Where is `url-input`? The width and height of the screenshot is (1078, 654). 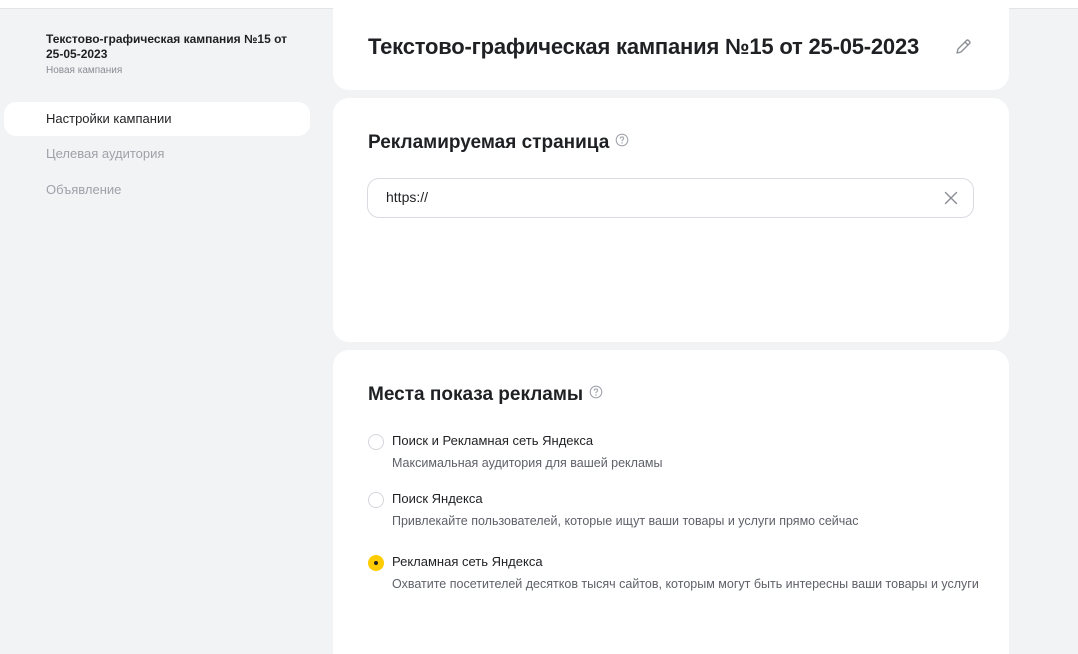 url-input is located at coordinates (656, 197).